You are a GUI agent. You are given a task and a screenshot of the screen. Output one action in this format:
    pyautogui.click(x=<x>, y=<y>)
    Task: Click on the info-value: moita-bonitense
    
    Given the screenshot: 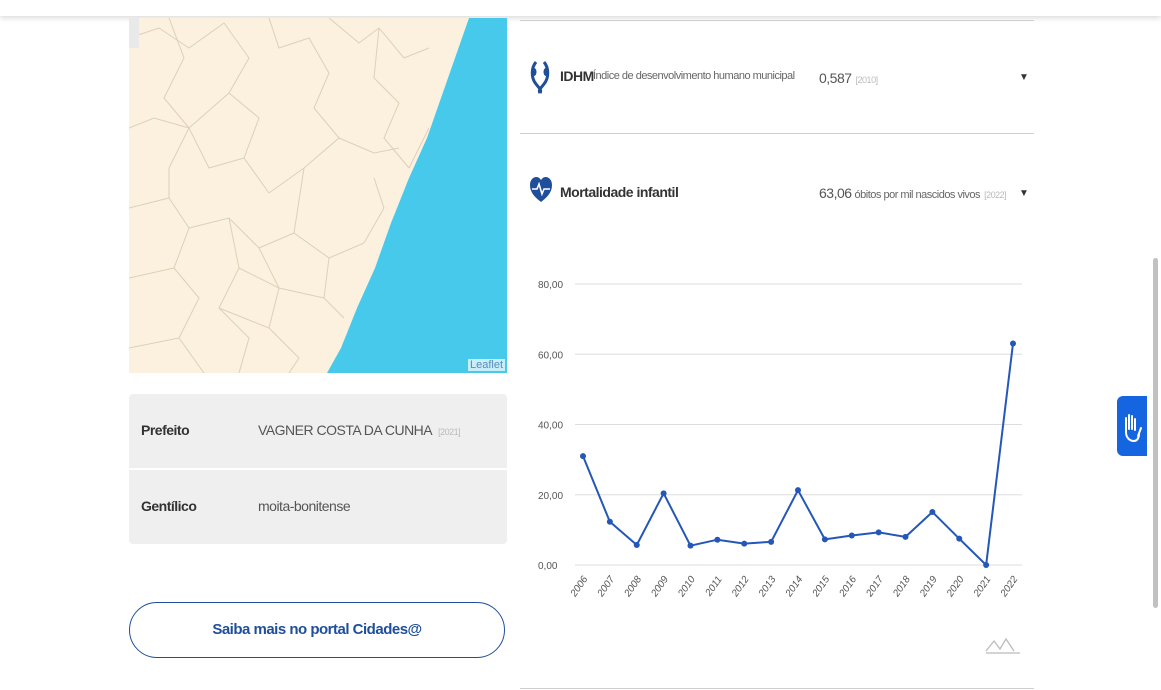 What is the action you would take?
    pyautogui.click(x=304, y=506)
    